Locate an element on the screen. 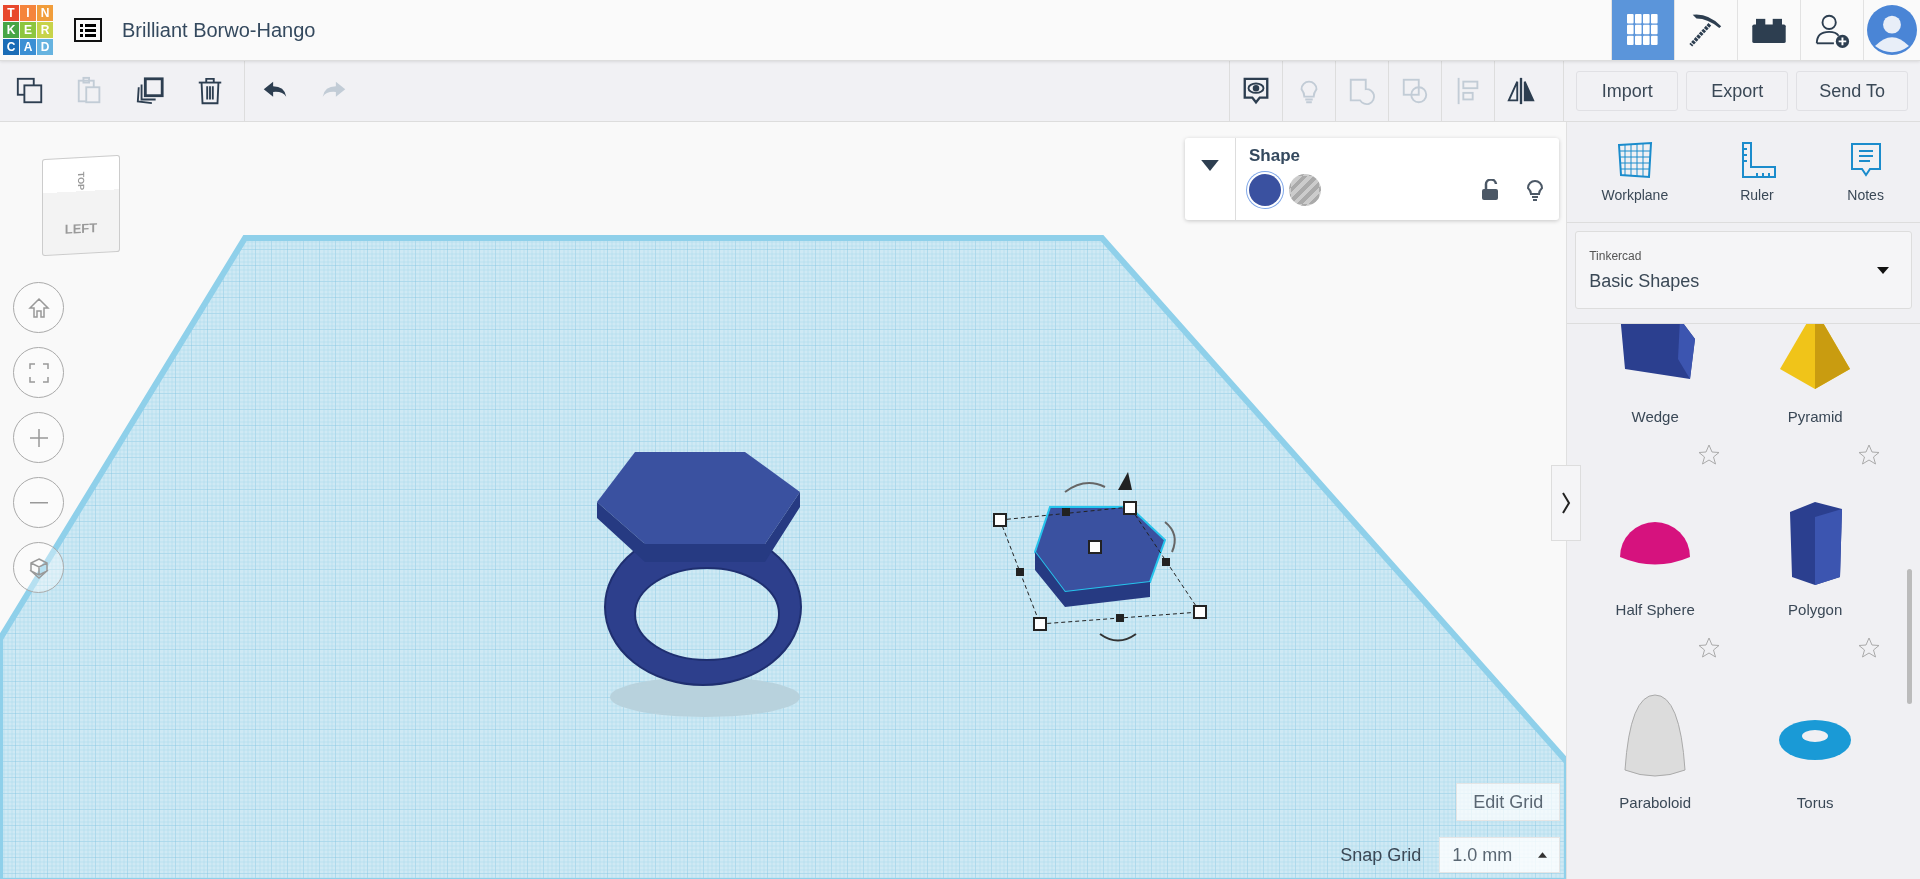 This screenshot has height=879, width=1920. toolbar-text-button: Send To is located at coordinates (1852, 91).